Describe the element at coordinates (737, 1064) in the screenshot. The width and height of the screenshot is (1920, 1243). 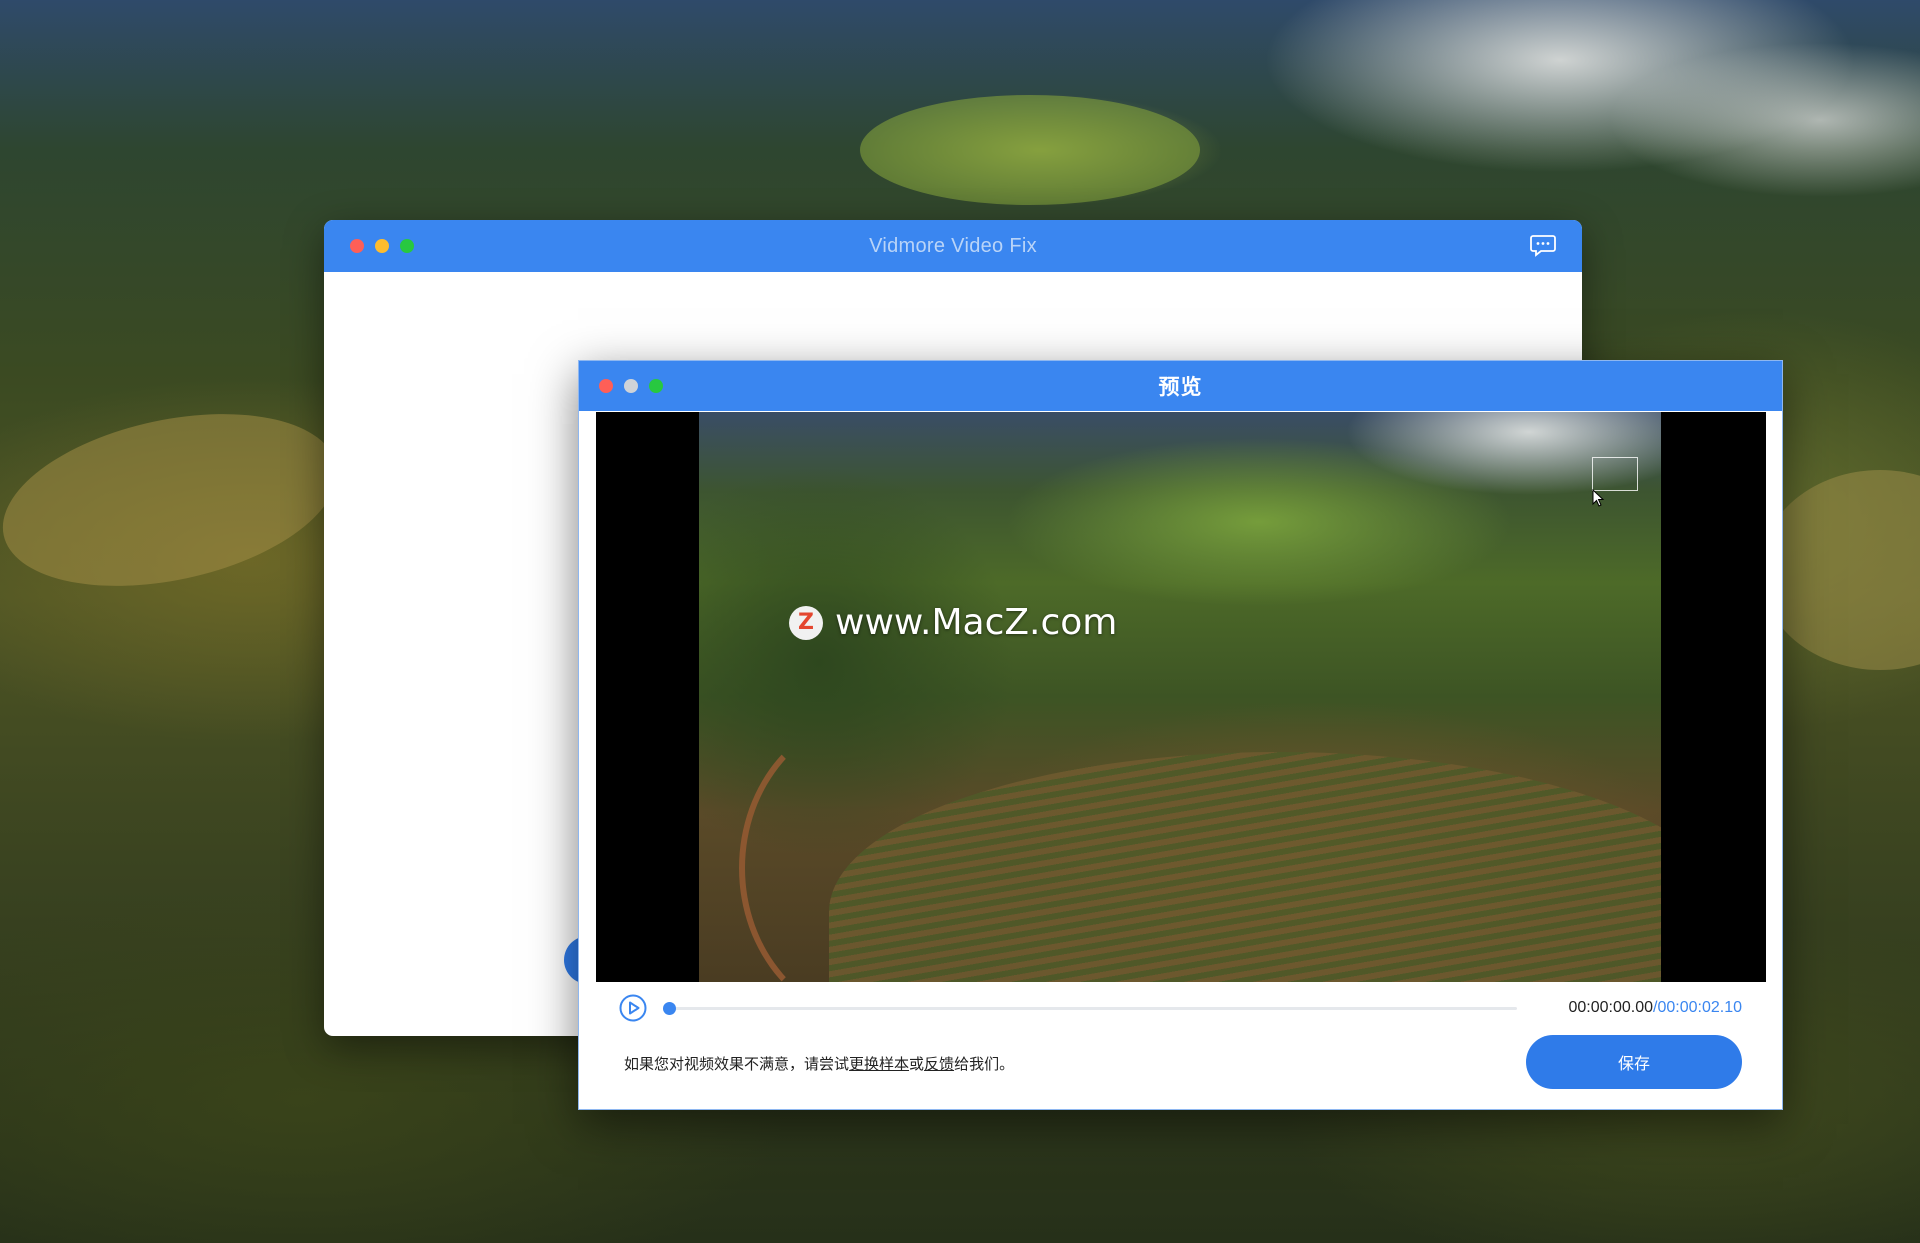
I see `note-prefix: 如果您对视频效果不满意，请尝试` at that location.